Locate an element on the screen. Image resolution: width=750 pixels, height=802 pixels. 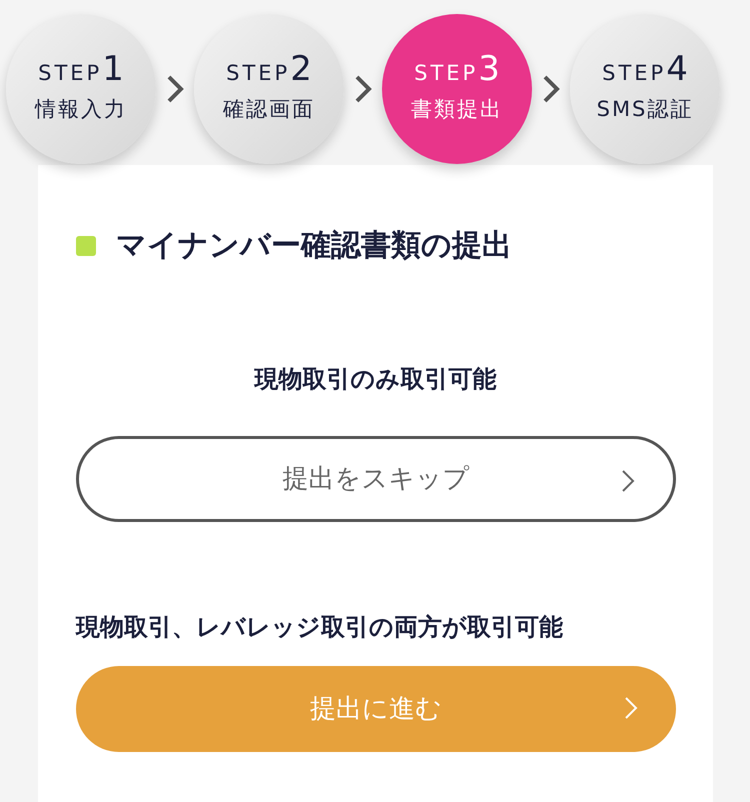
step-name: SMS認証 is located at coordinates (645, 109).